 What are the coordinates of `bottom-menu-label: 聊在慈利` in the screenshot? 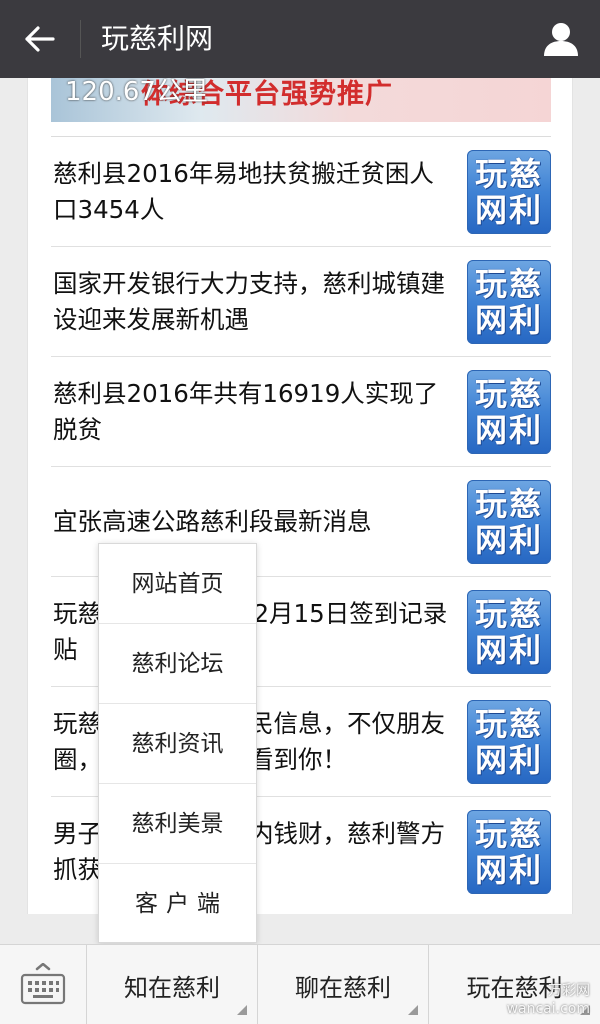 It's located at (343, 987).